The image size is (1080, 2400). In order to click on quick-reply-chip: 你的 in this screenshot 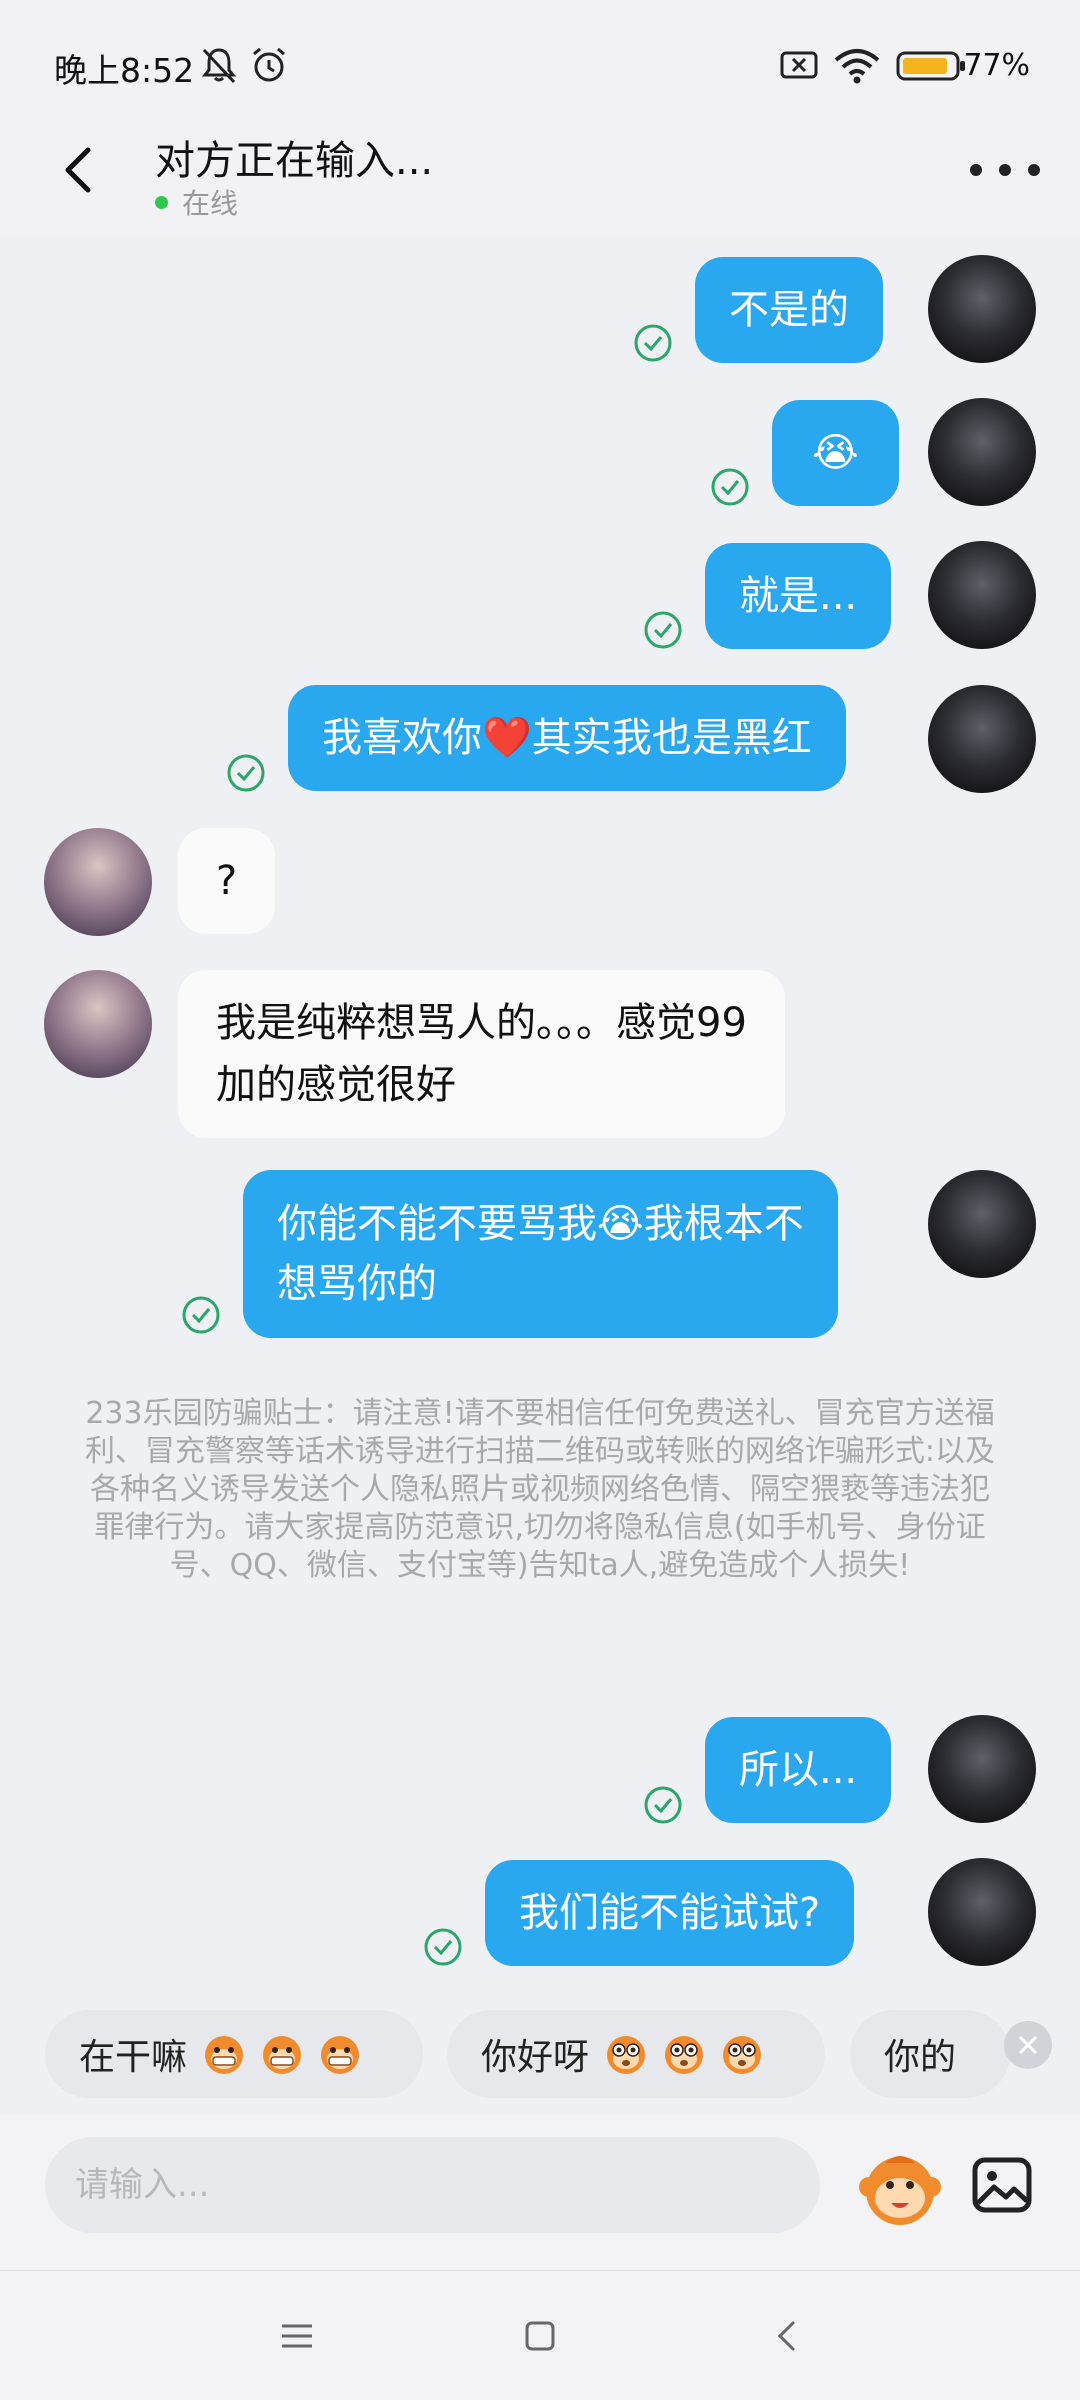, I will do `click(930, 2054)`.